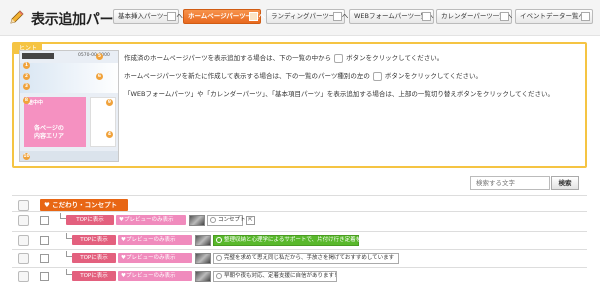 Image resolution: width=600 pixels, height=284 pixels. Describe the element at coordinates (26, 86) in the screenshot. I see `area-badge-3: 3` at that location.